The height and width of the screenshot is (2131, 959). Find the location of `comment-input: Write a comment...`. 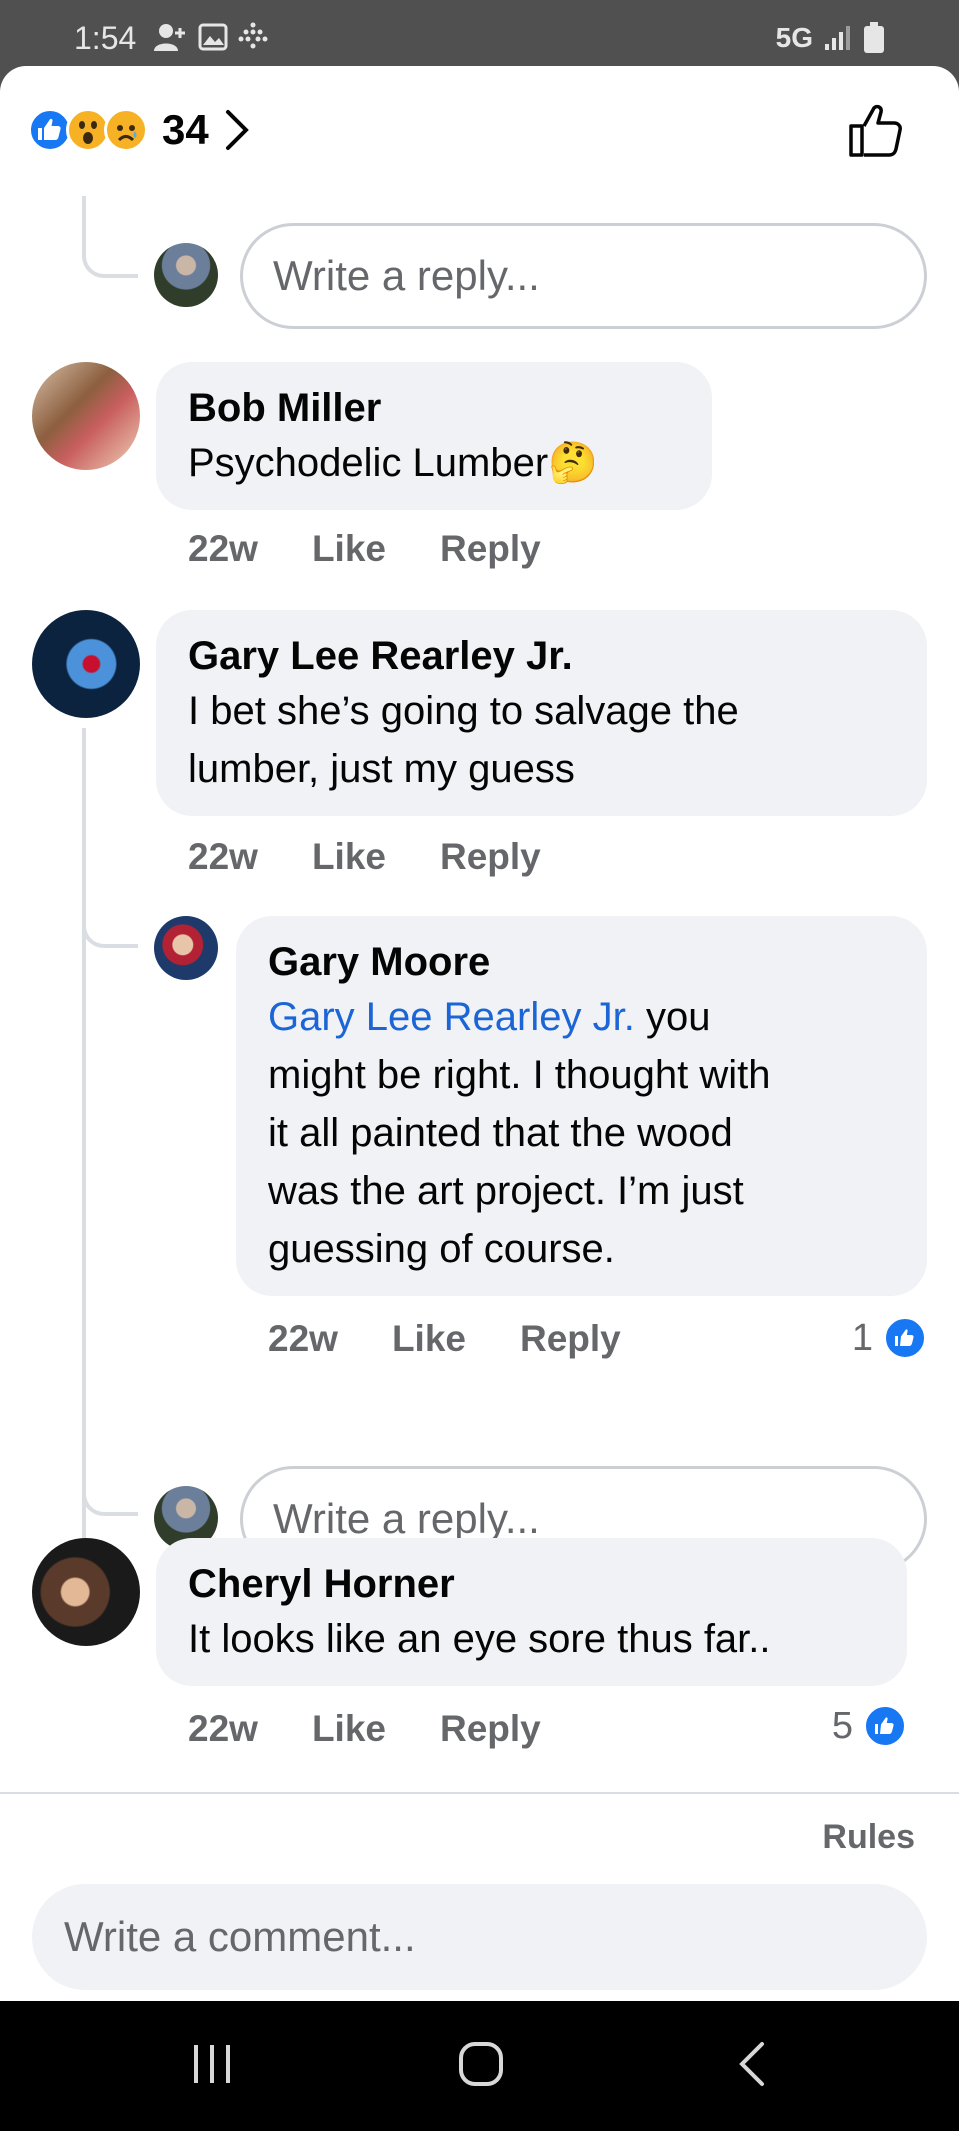

comment-input: Write a comment... is located at coordinates (479, 1937).